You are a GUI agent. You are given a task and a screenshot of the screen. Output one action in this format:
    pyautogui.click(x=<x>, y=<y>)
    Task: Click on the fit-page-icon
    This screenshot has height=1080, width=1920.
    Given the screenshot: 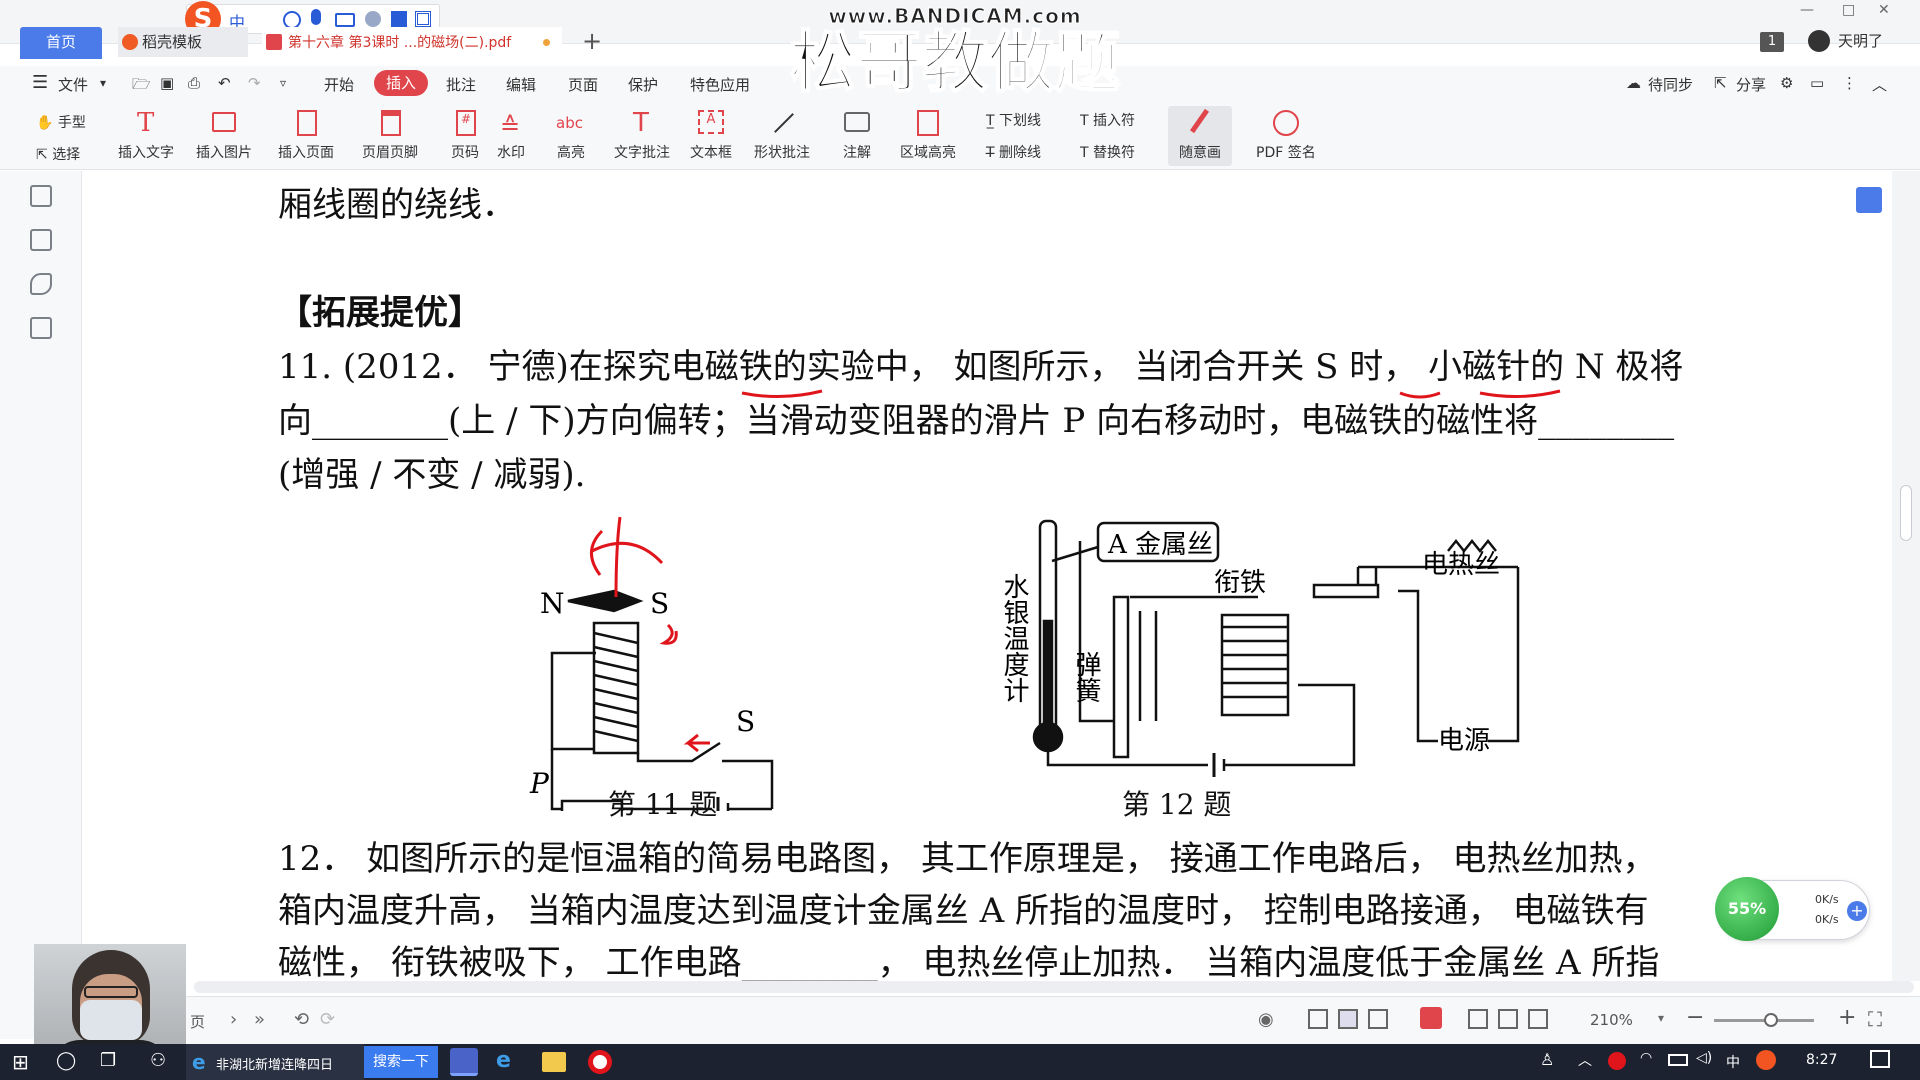 What is the action you would take?
    pyautogui.click(x=1508, y=1019)
    